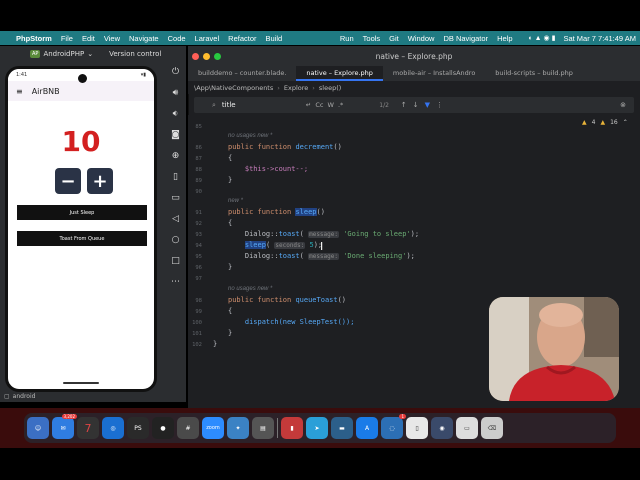 This screenshot has width=640, height=480. What do you see at coordinates (623, 105) in the screenshot?
I see `close-find-icon: ⊗` at bounding box center [623, 105].